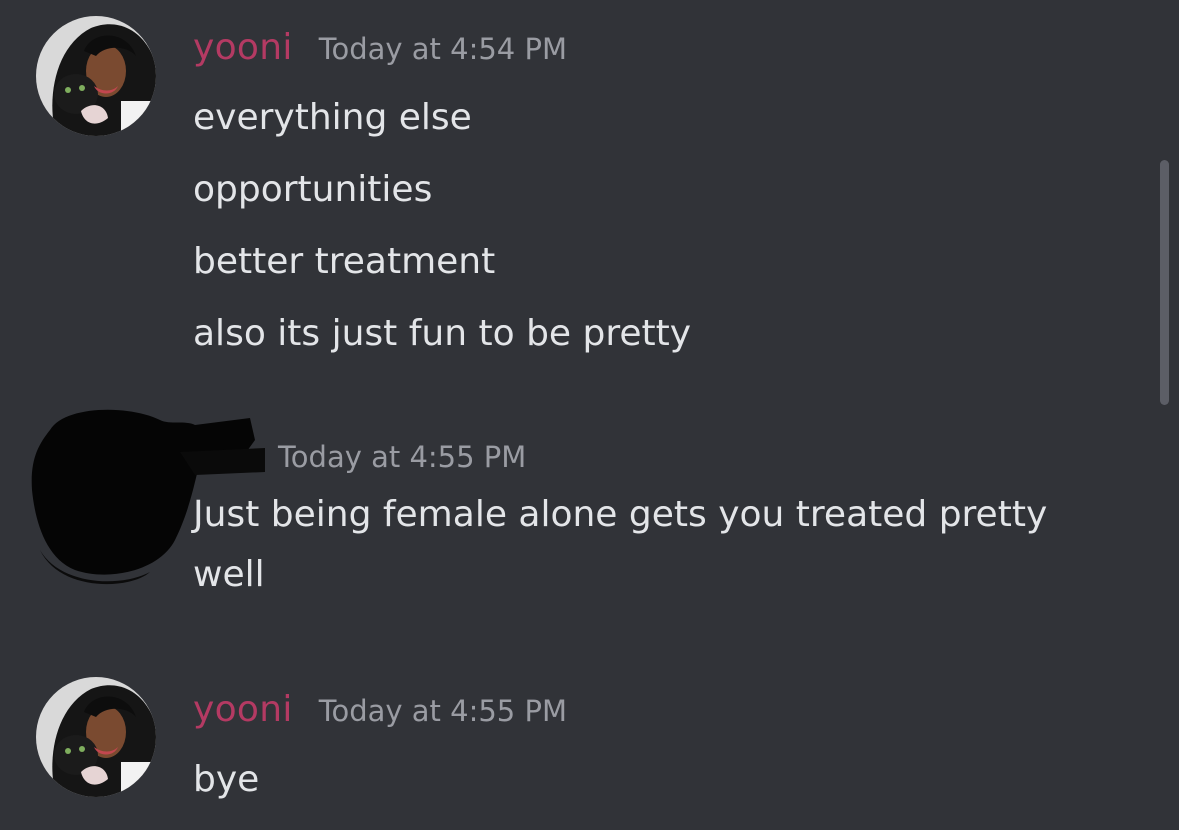  Describe the element at coordinates (313, 189) in the screenshot. I see `message-text: opportunities` at that location.